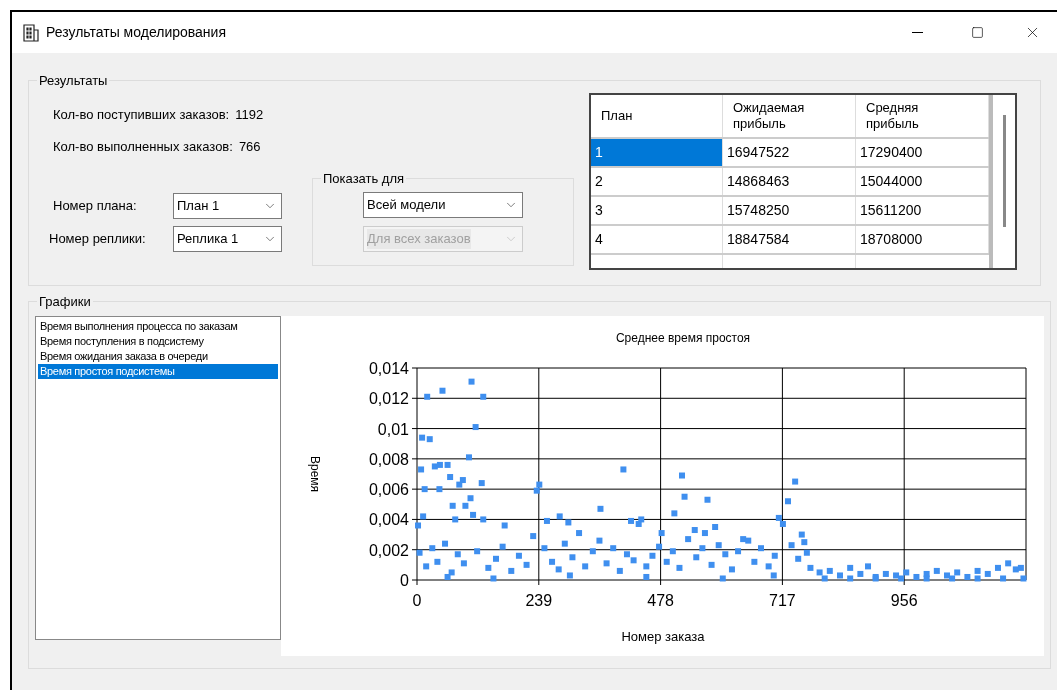 The height and width of the screenshot is (690, 1057). What do you see at coordinates (657, 152) in the screenshot?
I see `table-cell: 1` at bounding box center [657, 152].